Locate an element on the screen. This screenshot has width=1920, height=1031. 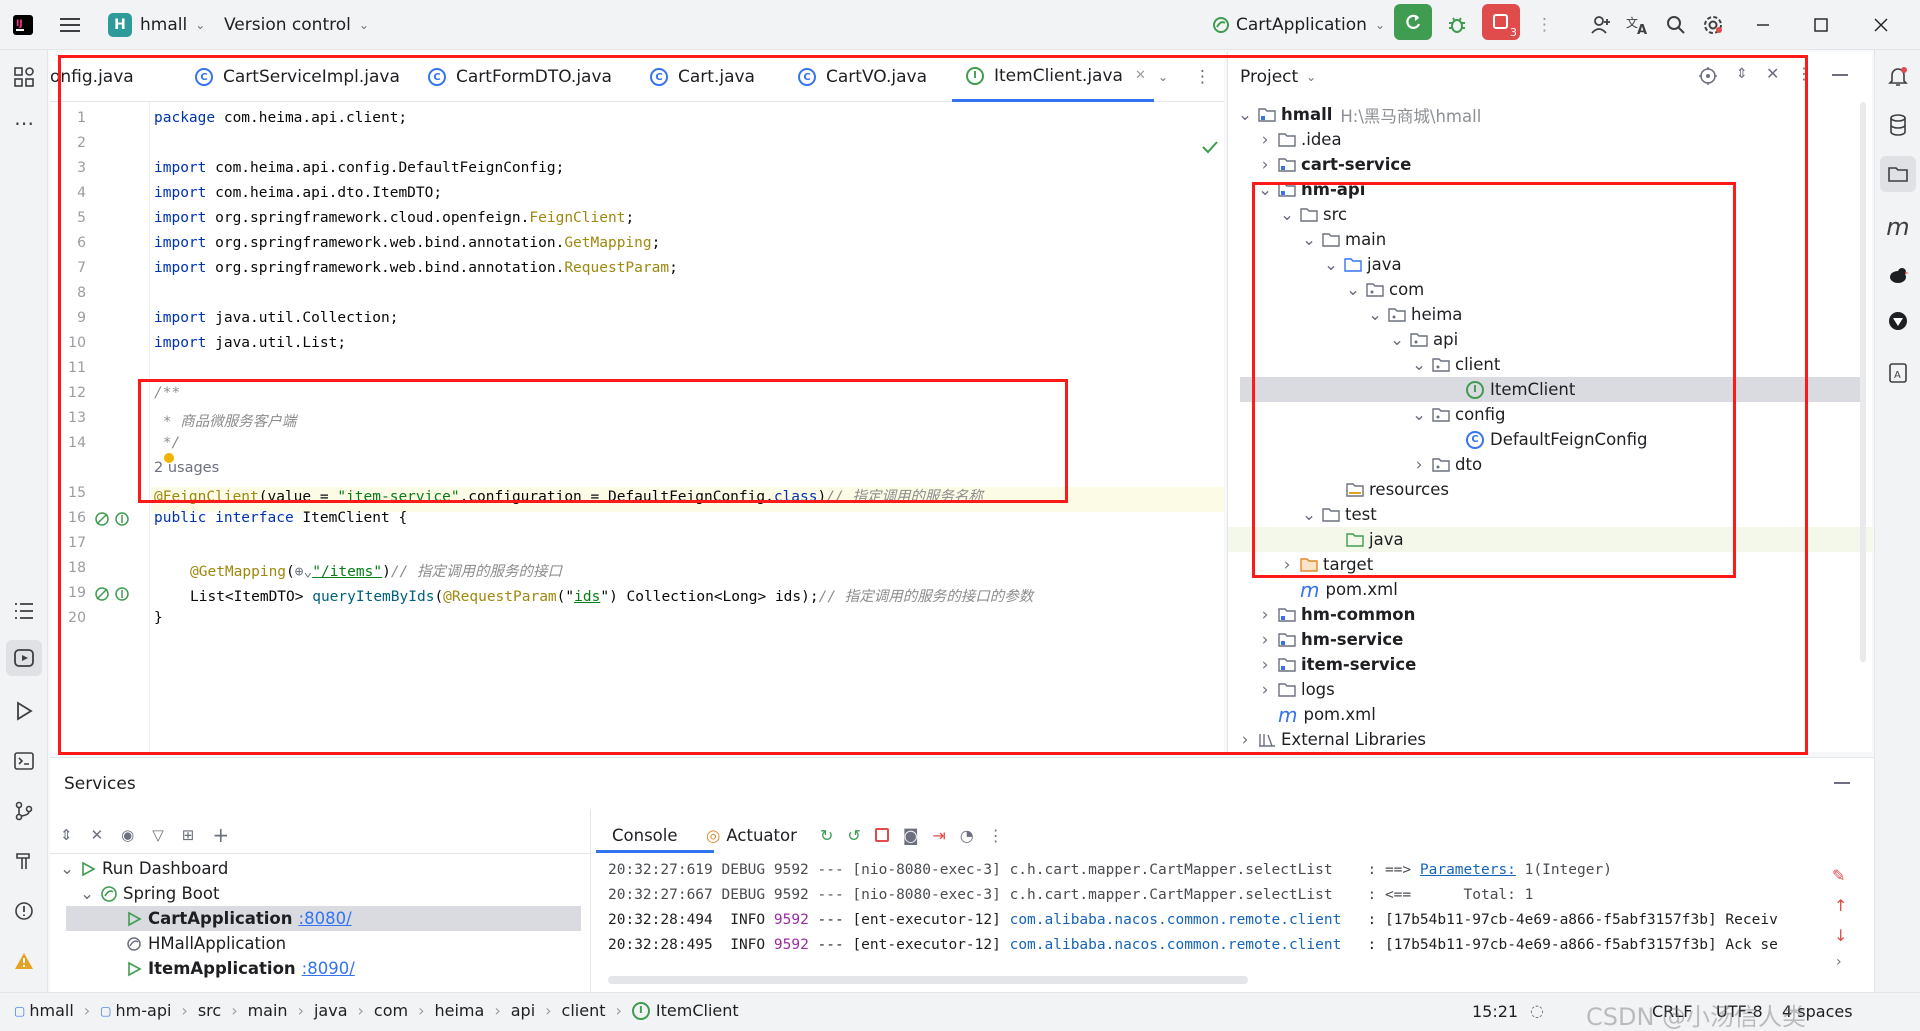
code-line-18: @GetMapping(⊕⌄"/items")// 指定调用的服务的接口 is located at coordinates (376, 570).